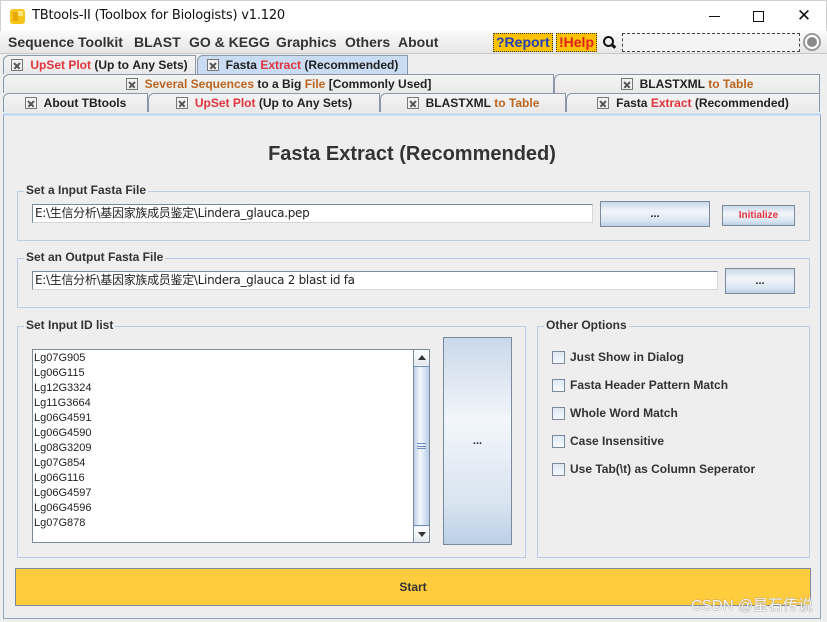 The image size is (827, 622). I want to click on id-list-item: Lg08G3209, so click(63, 448).